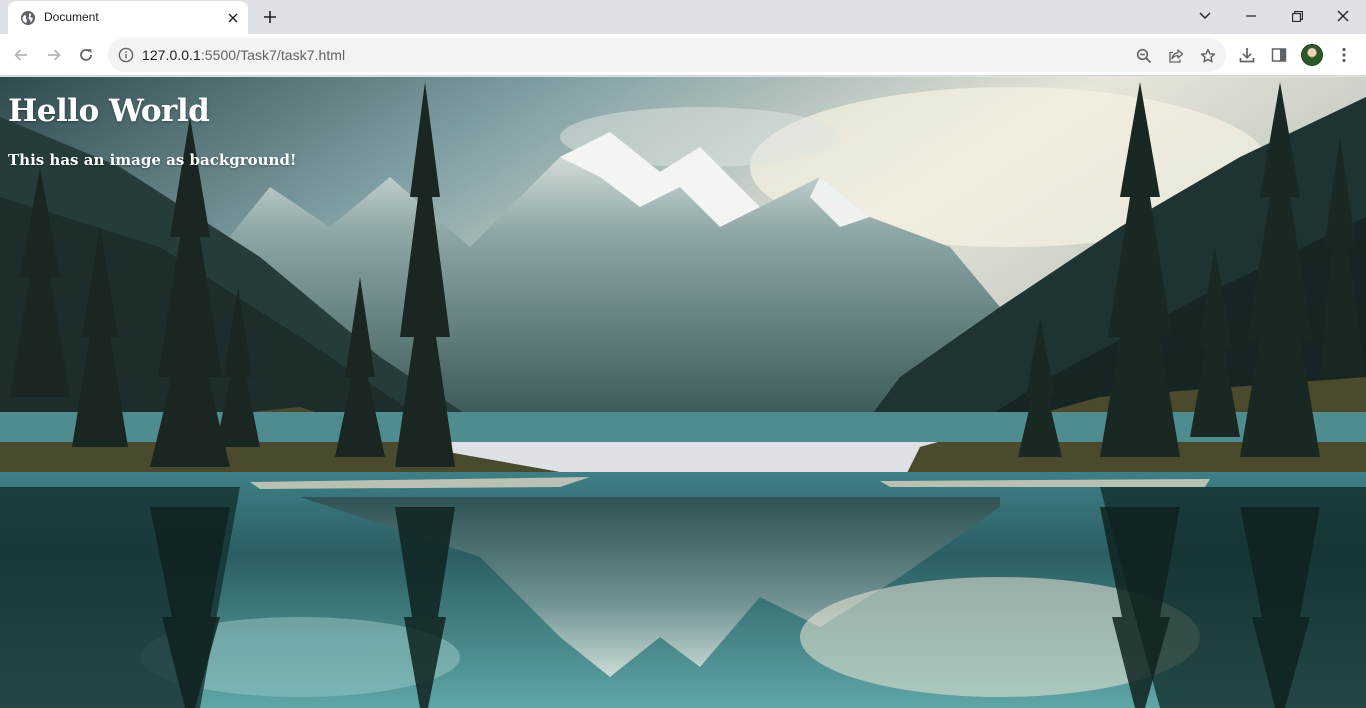 The image size is (1366, 708). What do you see at coordinates (1205, 16) in the screenshot?
I see `tab-search-chevron-icon` at bounding box center [1205, 16].